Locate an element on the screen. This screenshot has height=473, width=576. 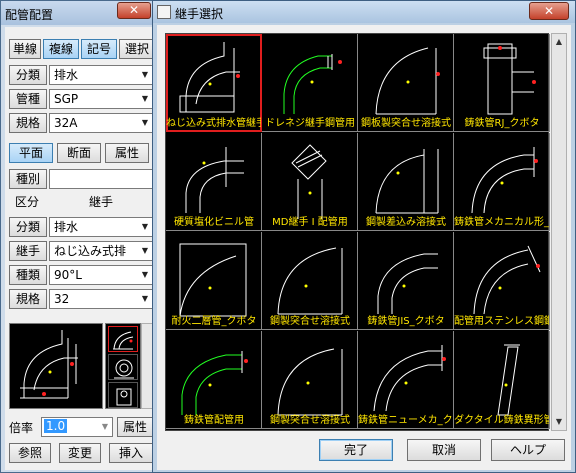
scroll-up-icon: ▲ is located at coordinates (559, 42).